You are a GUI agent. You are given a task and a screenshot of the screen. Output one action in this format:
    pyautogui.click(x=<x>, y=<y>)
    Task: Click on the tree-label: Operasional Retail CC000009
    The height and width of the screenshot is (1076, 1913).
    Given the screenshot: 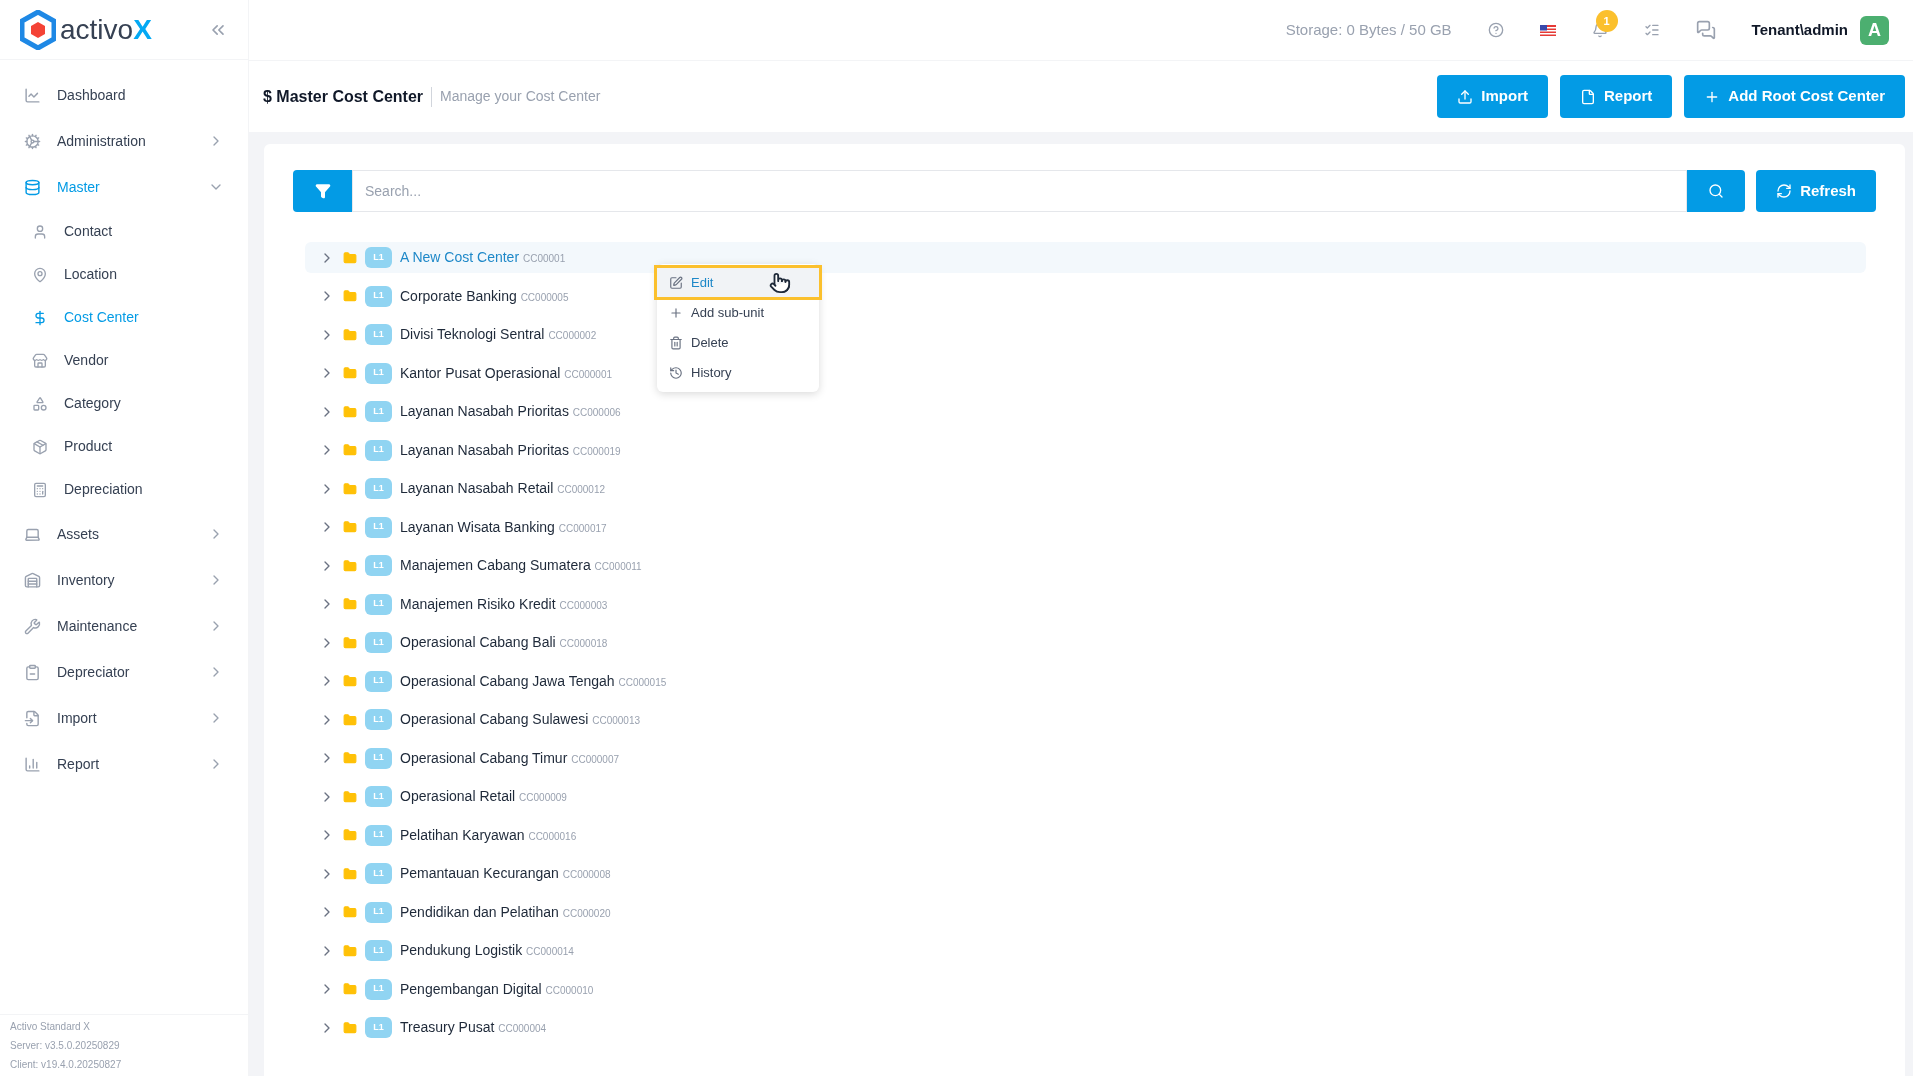 What is the action you would take?
    pyautogui.click(x=483, y=796)
    